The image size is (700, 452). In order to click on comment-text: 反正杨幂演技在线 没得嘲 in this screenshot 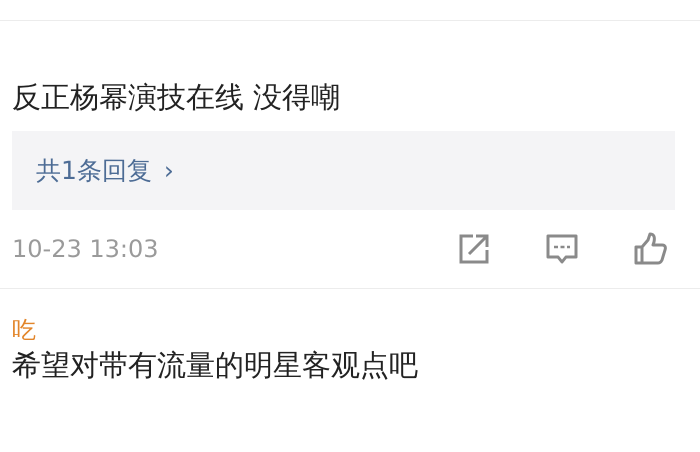, I will do `click(177, 97)`.